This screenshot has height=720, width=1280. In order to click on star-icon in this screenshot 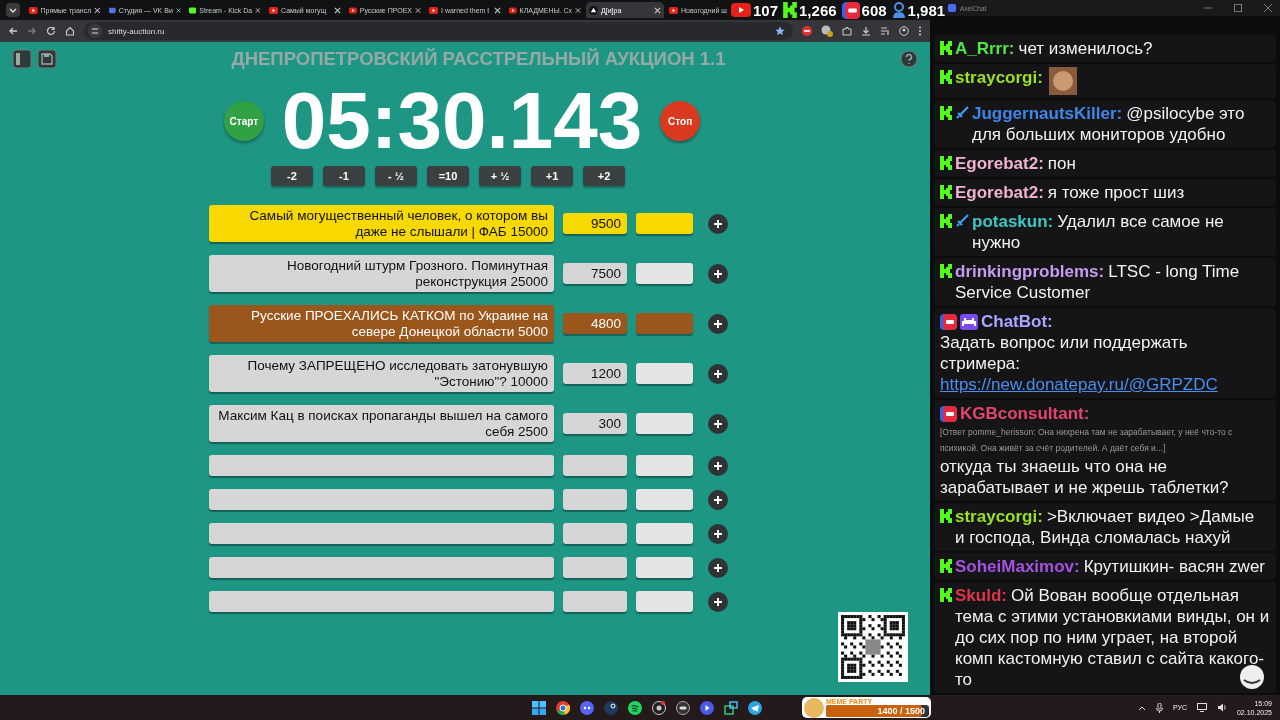, I will do `click(780, 31)`.